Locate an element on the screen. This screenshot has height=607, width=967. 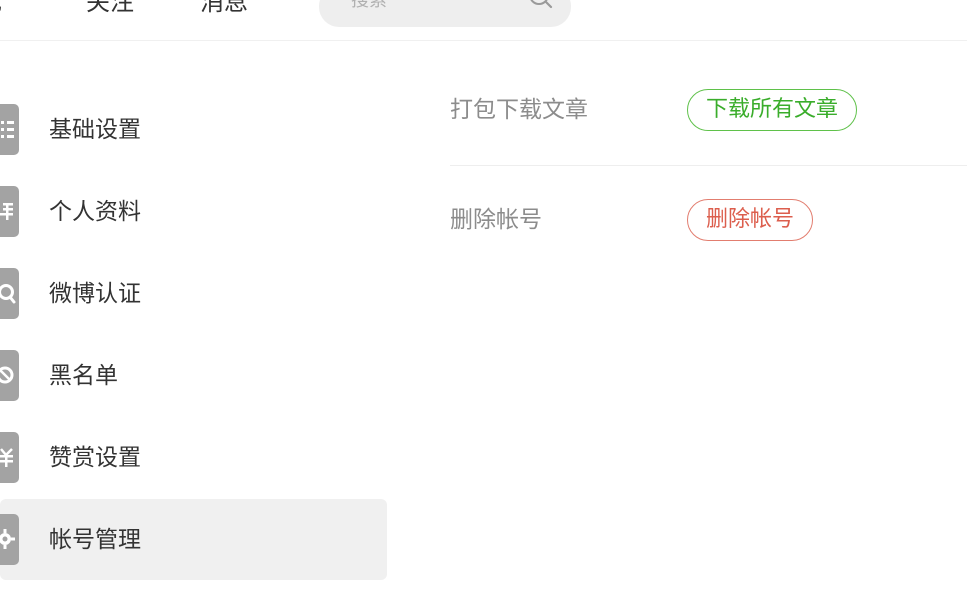
download-articles-label: 打包下载文章 is located at coordinates (519, 110).